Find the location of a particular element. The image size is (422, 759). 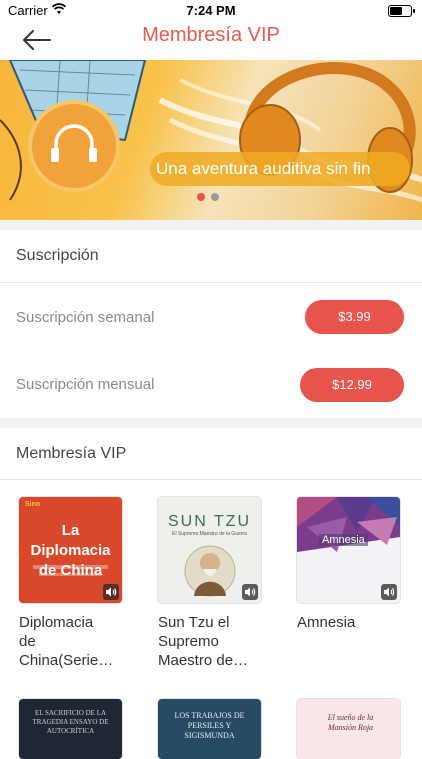

book-cover: Amnesia is located at coordinates (348, 550).